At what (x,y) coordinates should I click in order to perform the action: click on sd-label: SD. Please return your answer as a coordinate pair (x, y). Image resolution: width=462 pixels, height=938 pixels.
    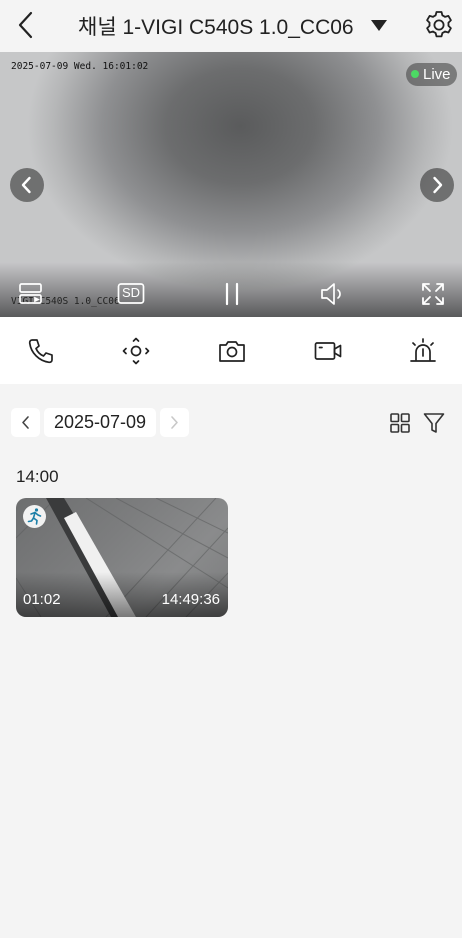
    Looking at the image, I should click on (131, 292).